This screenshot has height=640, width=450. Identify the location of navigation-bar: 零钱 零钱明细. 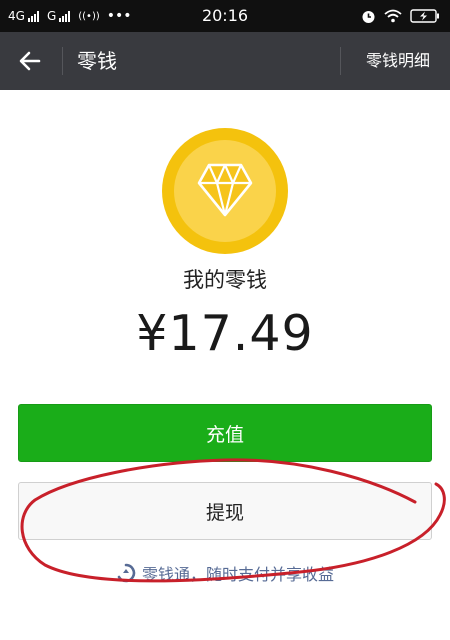
(225, 61).